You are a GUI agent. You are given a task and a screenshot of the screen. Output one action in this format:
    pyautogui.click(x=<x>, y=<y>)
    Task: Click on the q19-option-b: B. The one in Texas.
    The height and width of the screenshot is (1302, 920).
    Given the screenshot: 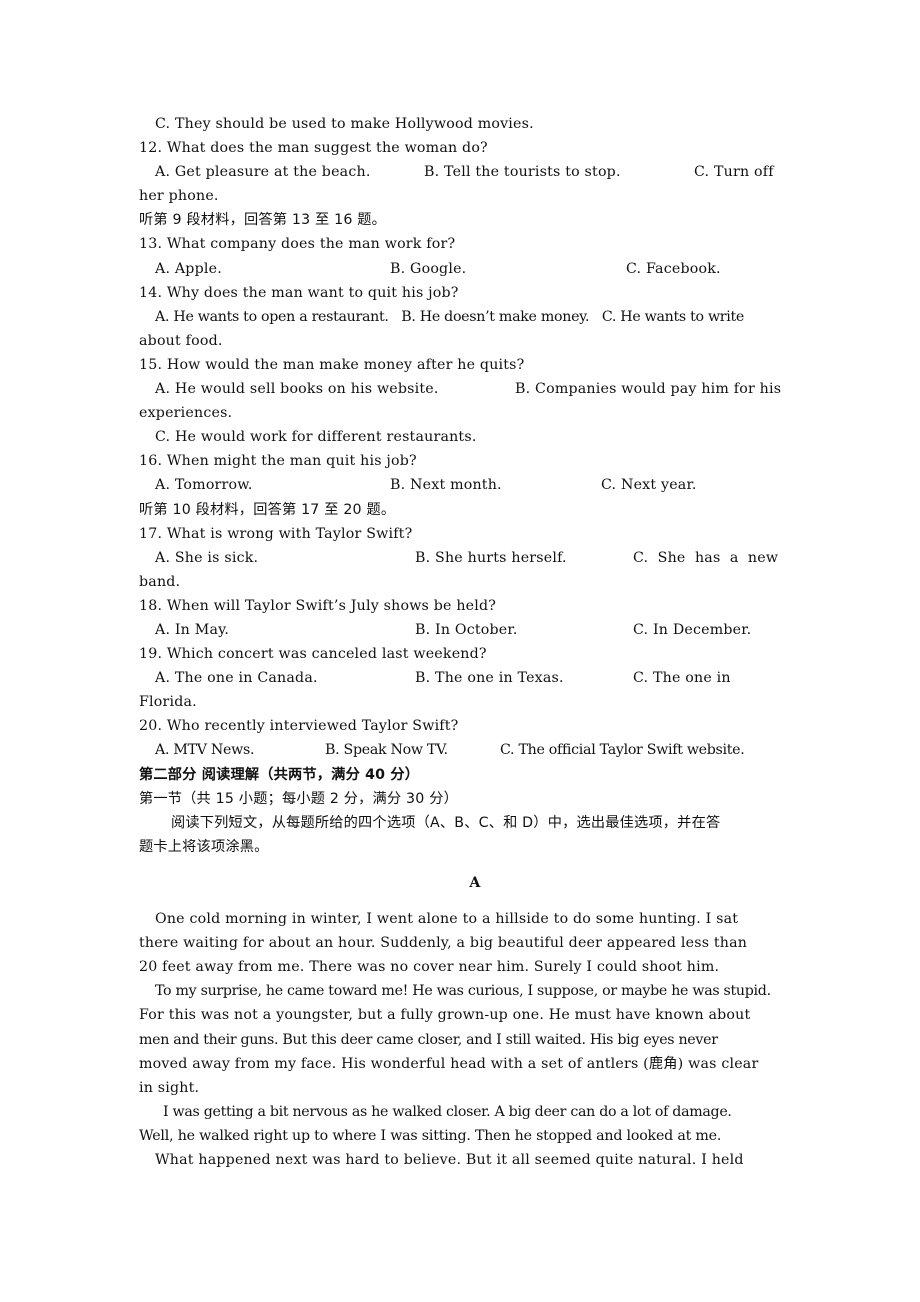 What is the action you would take?
    pyautogui.click(x=489, y=678)
    